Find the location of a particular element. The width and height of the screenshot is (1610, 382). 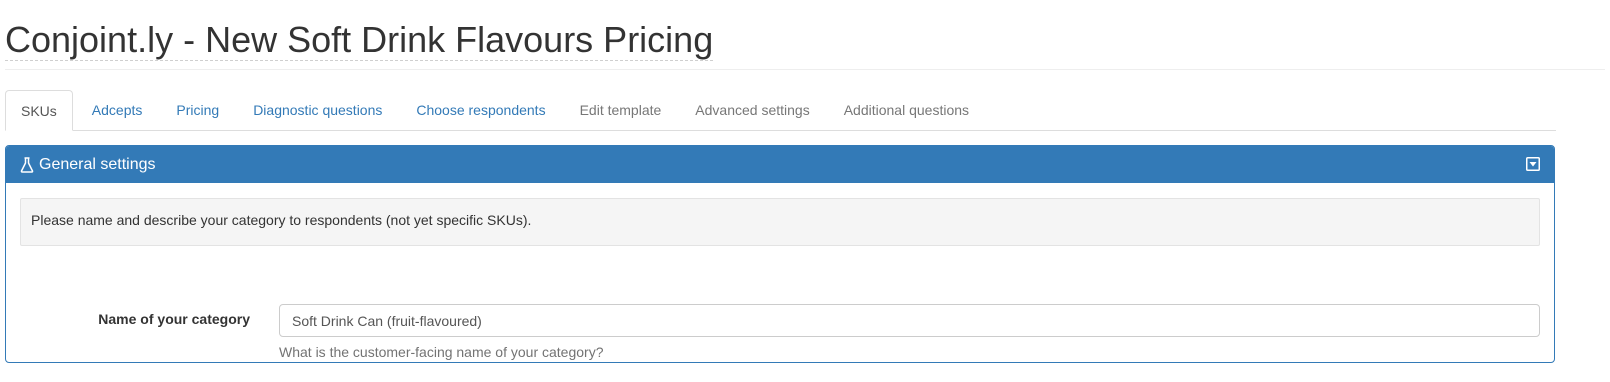

tab-skus: SKUs is located at coordinates (39, 110).